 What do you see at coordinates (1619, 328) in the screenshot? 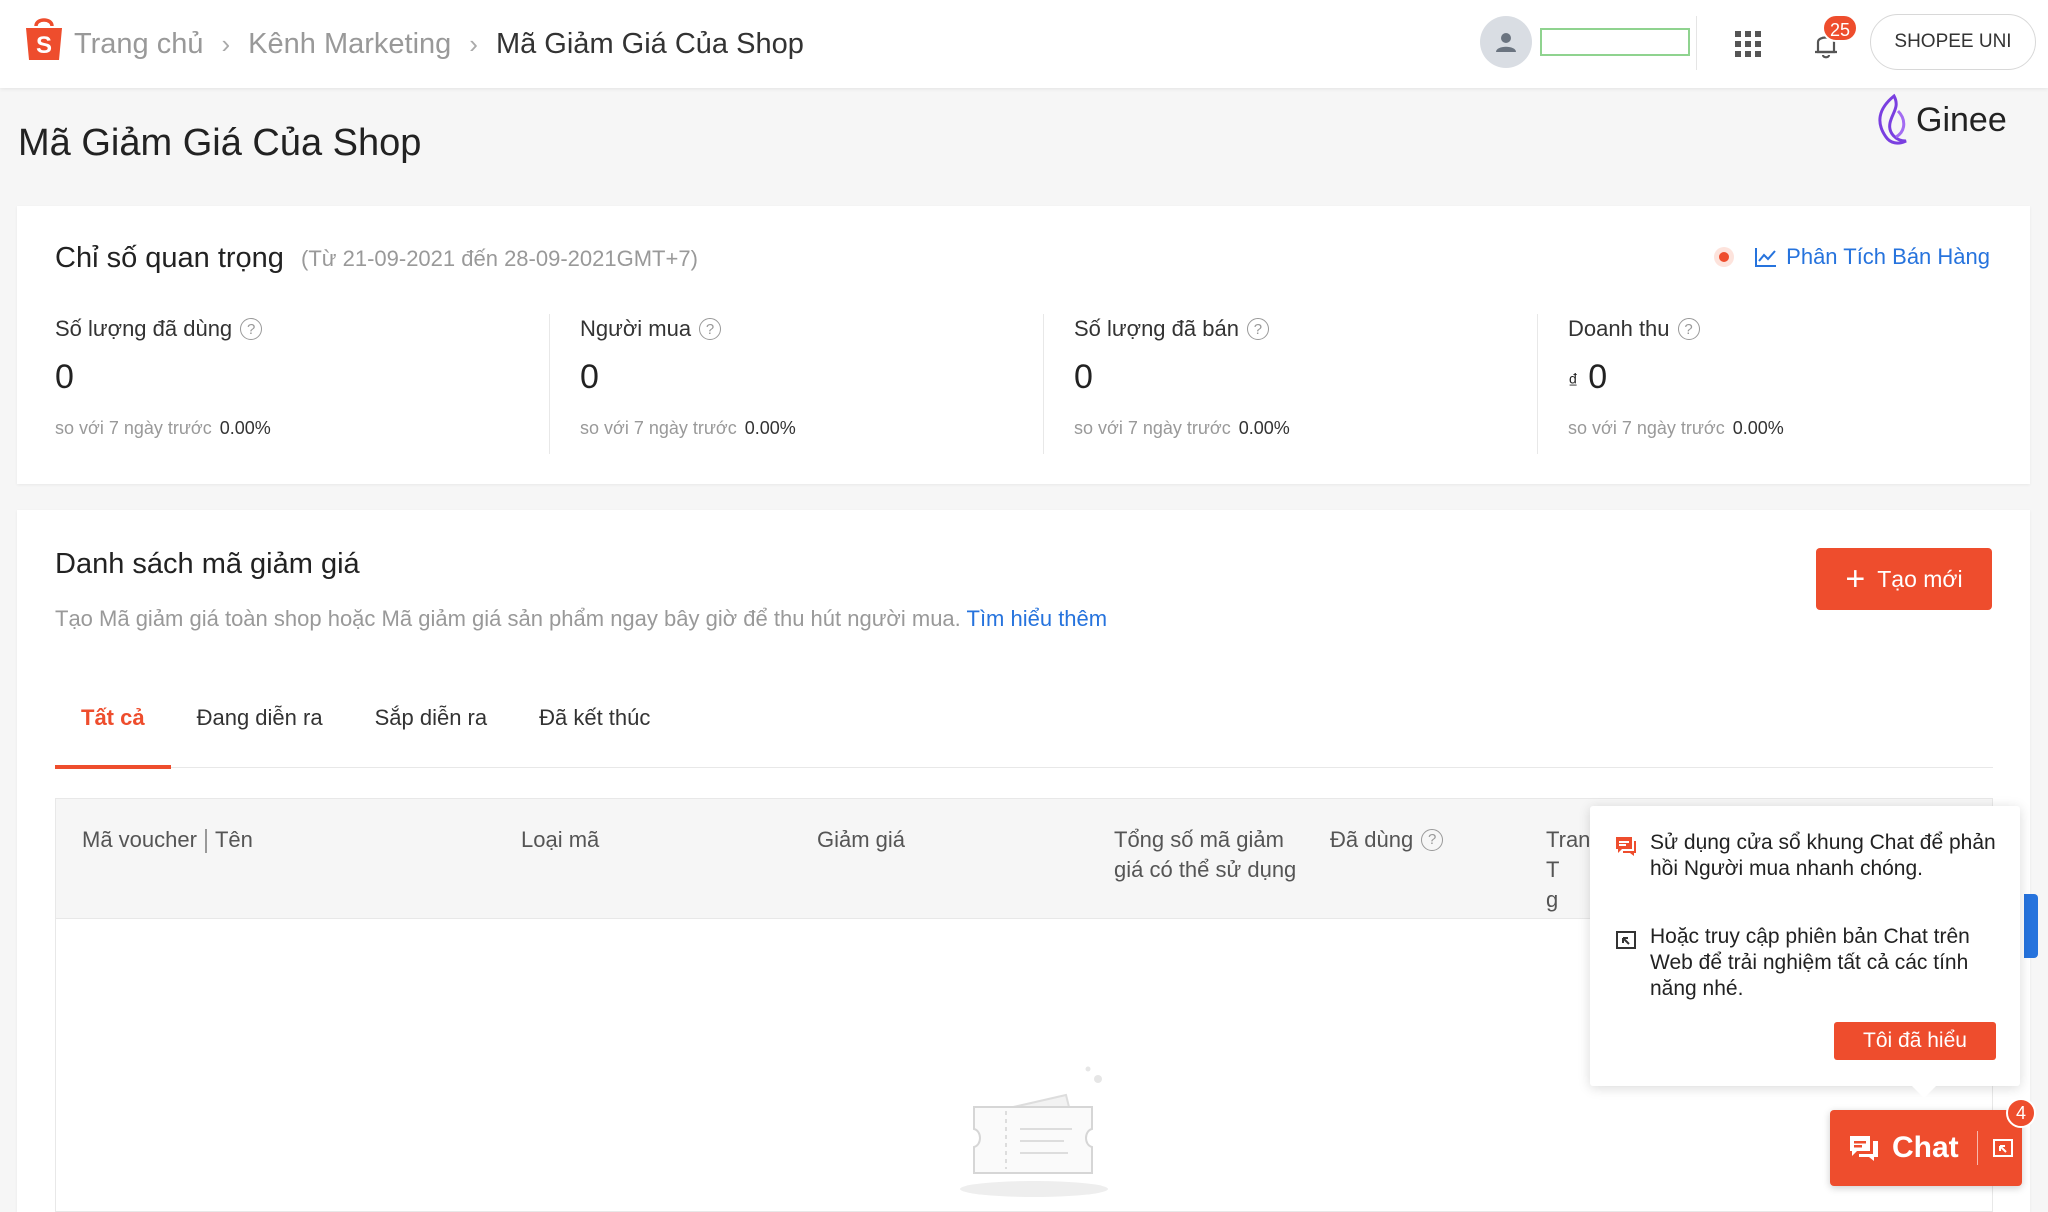
I see `metric-label: Doanh thu` at bounding box center [1619, 328].